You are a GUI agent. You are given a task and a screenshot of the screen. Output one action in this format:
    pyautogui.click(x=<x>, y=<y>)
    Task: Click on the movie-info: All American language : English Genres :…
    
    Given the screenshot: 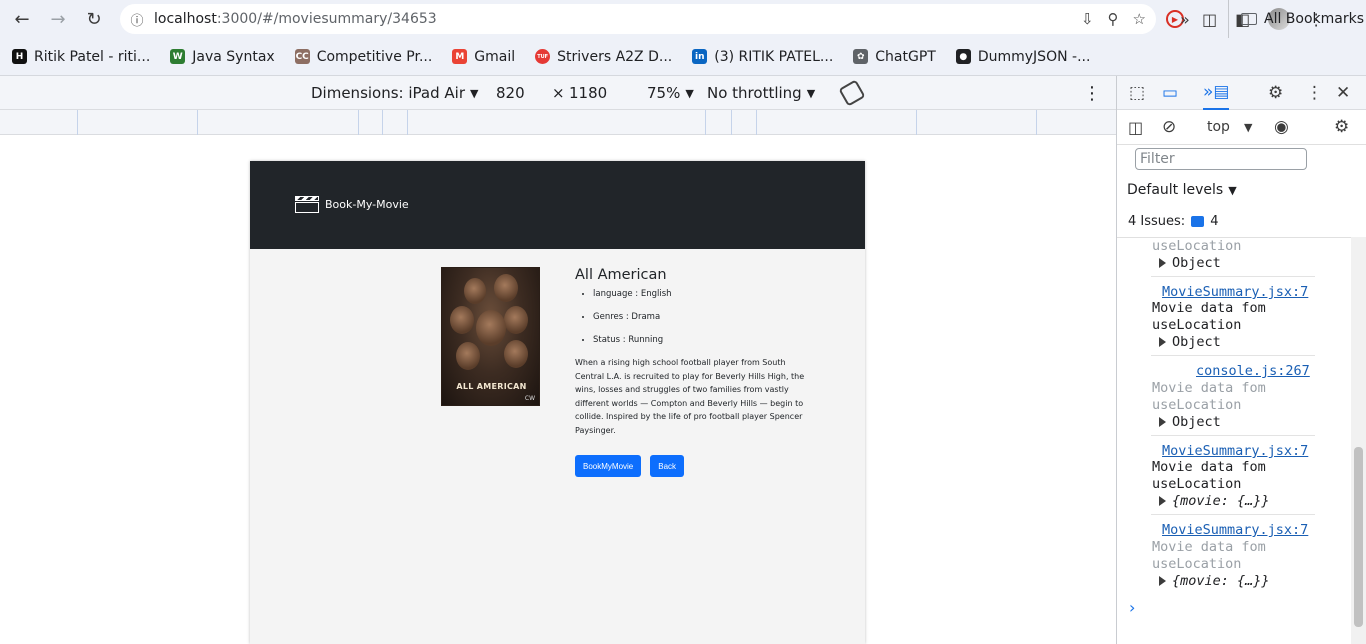 What is the action you would take?
    pyautogui.click(x=695, y=372)
    